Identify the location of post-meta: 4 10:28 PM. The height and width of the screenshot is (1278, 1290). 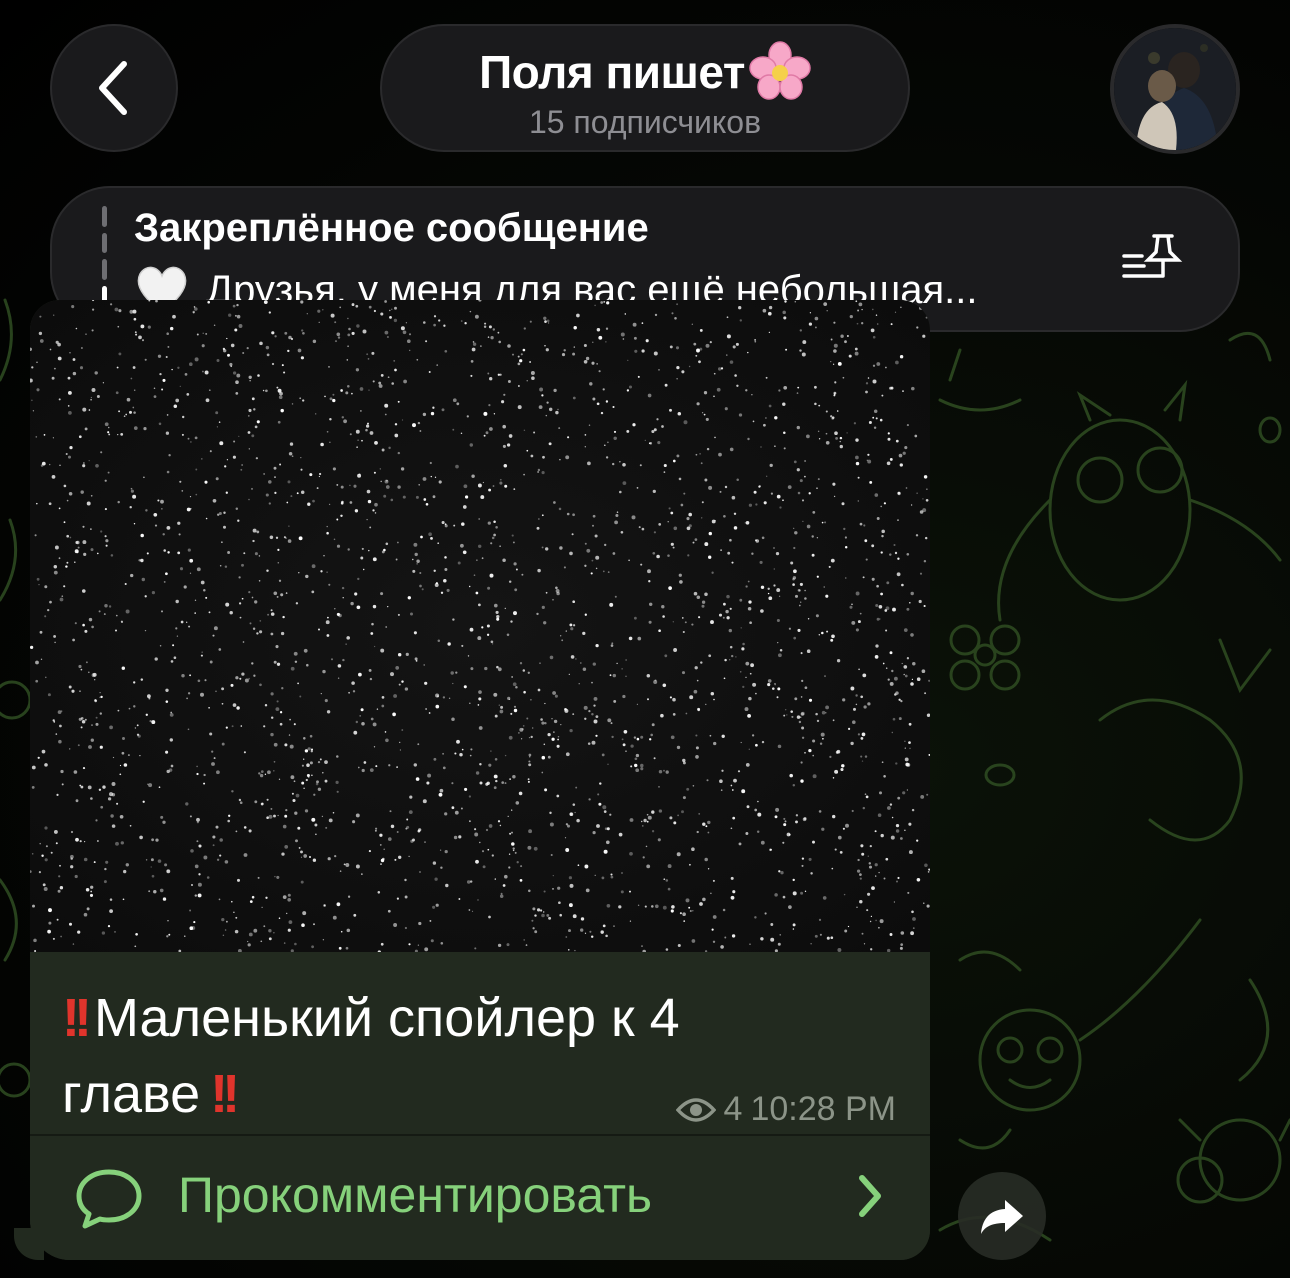
(785, 1109).